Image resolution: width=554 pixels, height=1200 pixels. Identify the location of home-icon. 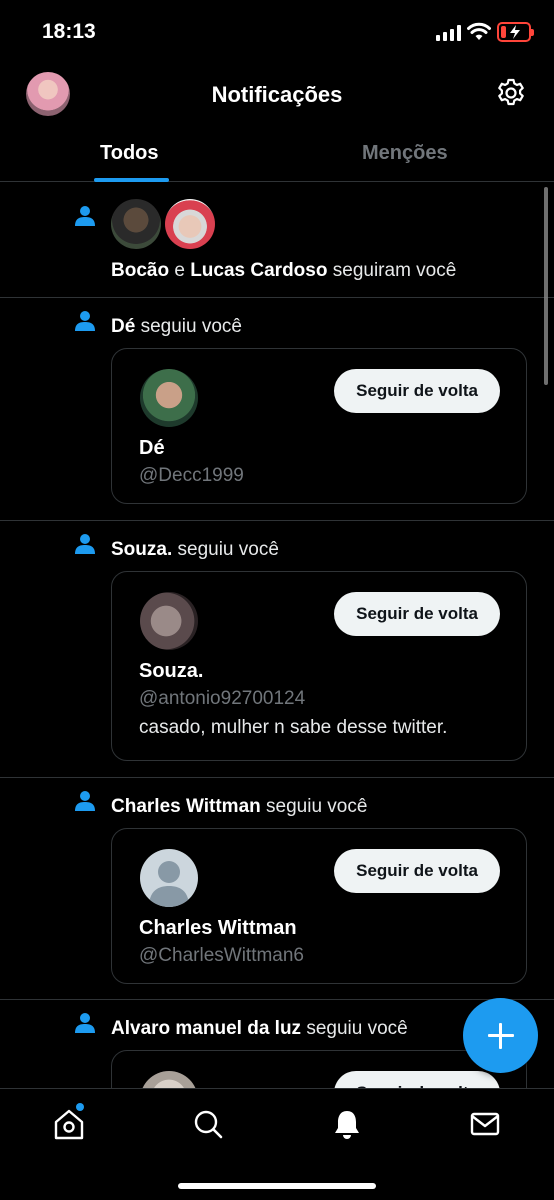
(69, 1124).